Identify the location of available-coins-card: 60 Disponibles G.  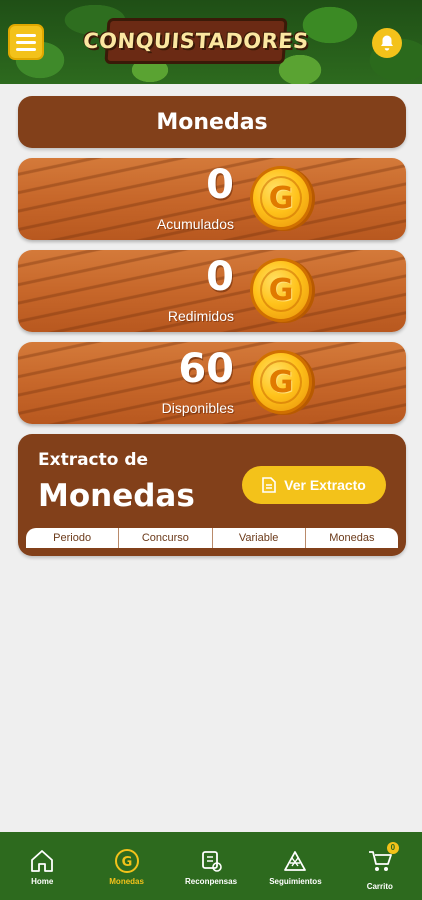
(212, 383).